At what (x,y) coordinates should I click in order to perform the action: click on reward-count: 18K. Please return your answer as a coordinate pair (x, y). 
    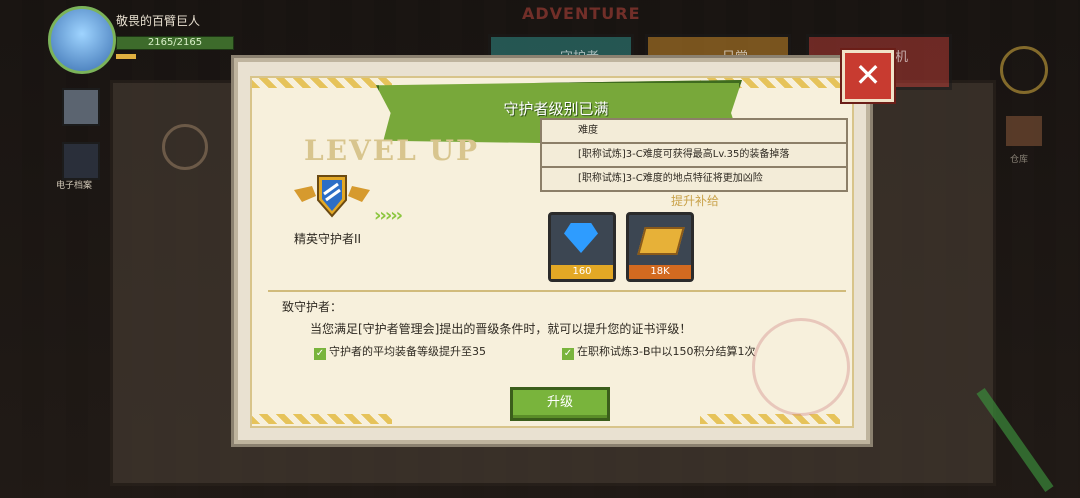
    Looking at the image, I should click on (660, 272).